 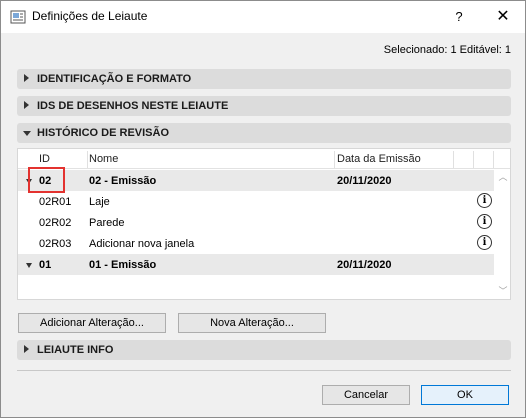 What do you see at coordinates (142, 244) in the screenshot?
I see `row-name: Adicionar nova janela` at bounding box center [142, 244].